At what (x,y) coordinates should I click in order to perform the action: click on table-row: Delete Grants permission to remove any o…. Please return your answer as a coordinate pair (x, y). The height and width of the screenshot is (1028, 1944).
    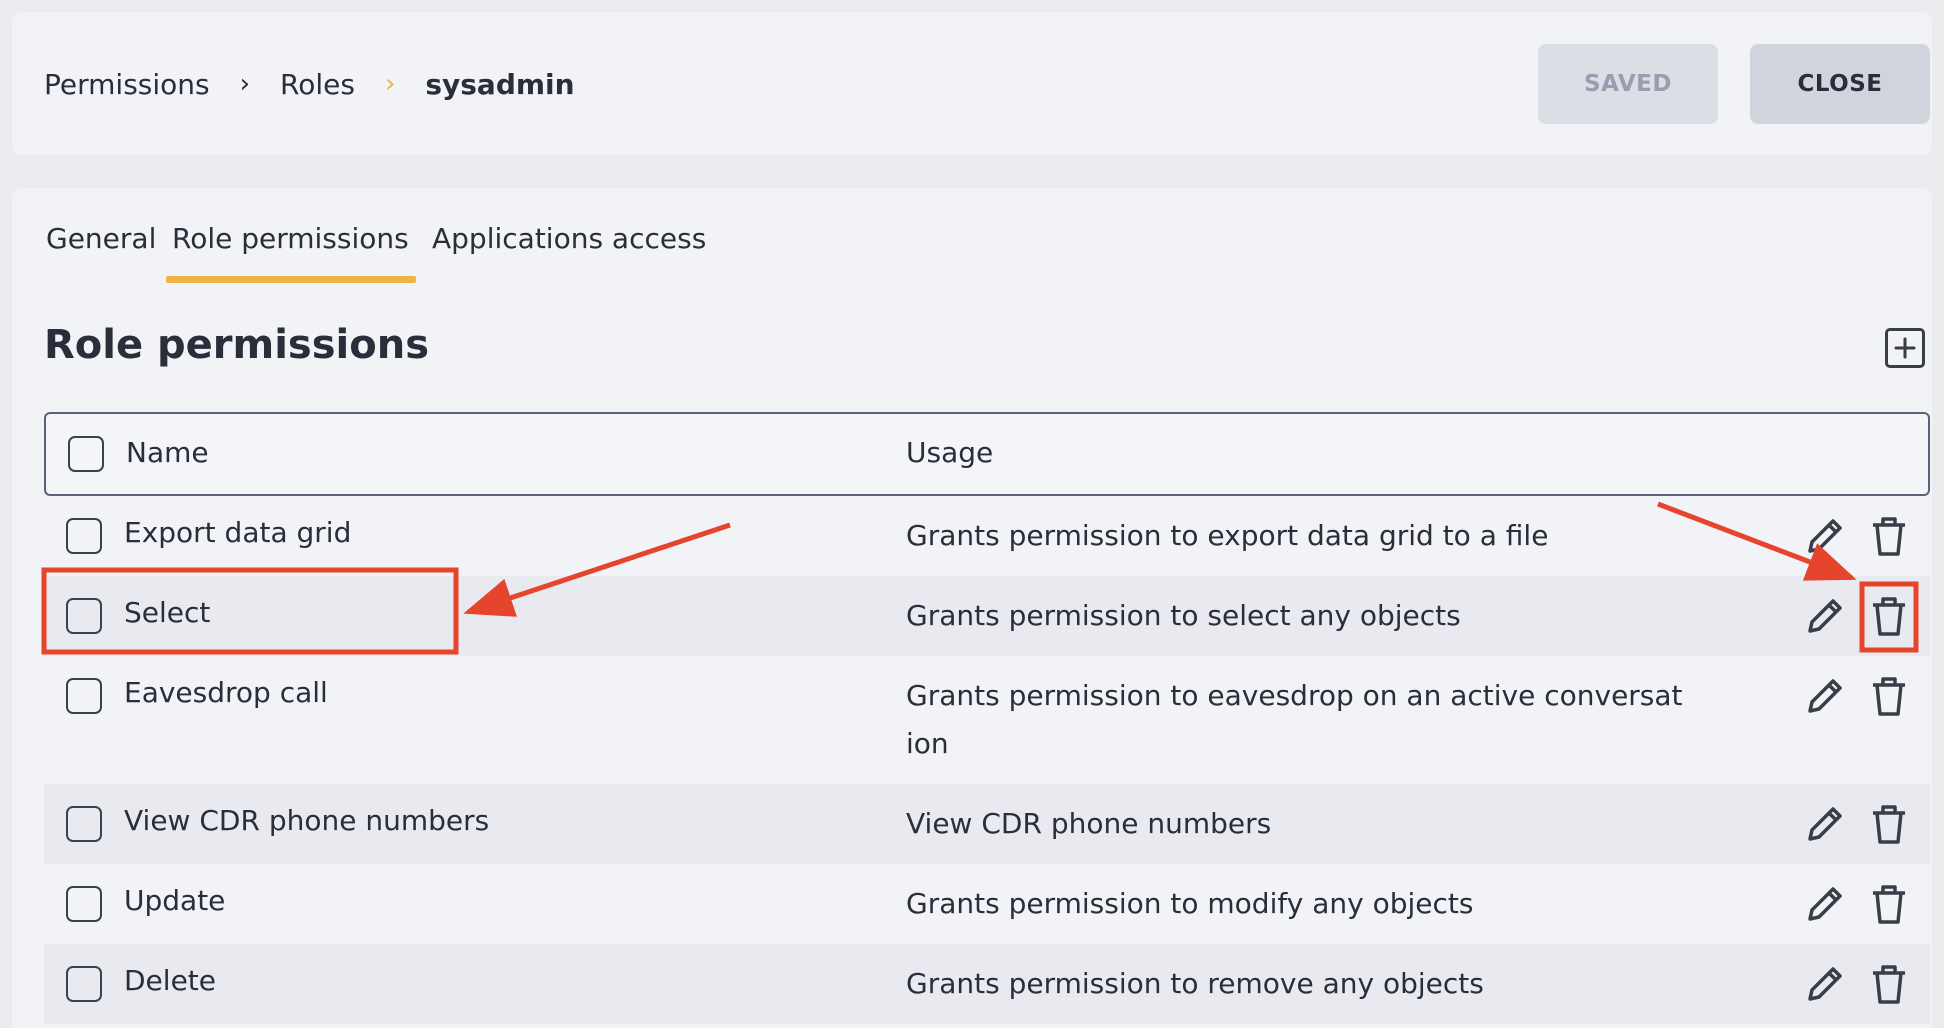
    Looking at the image, I should click on (987, 984).